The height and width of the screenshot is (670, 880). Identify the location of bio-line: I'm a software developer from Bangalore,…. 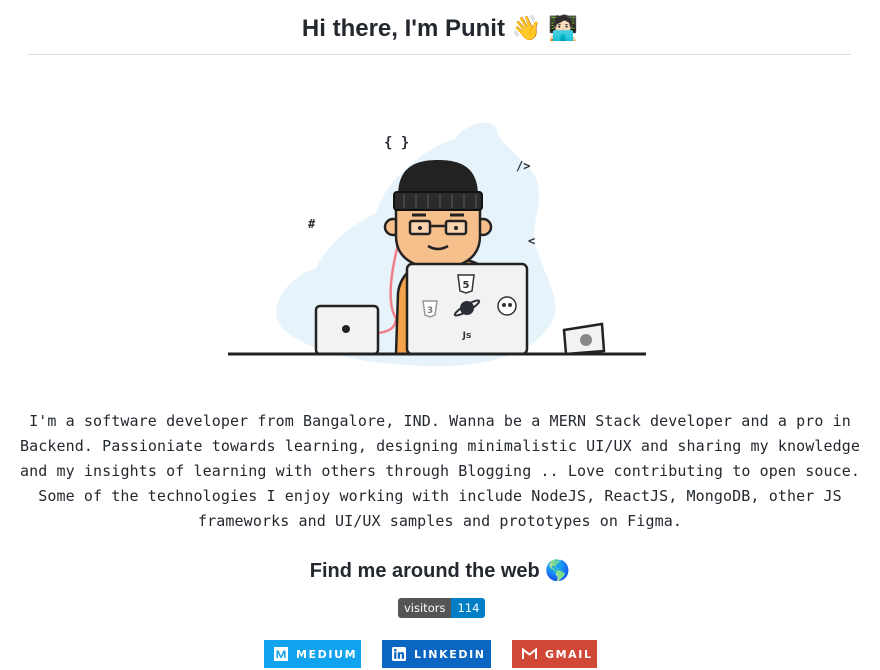
(440, 421).